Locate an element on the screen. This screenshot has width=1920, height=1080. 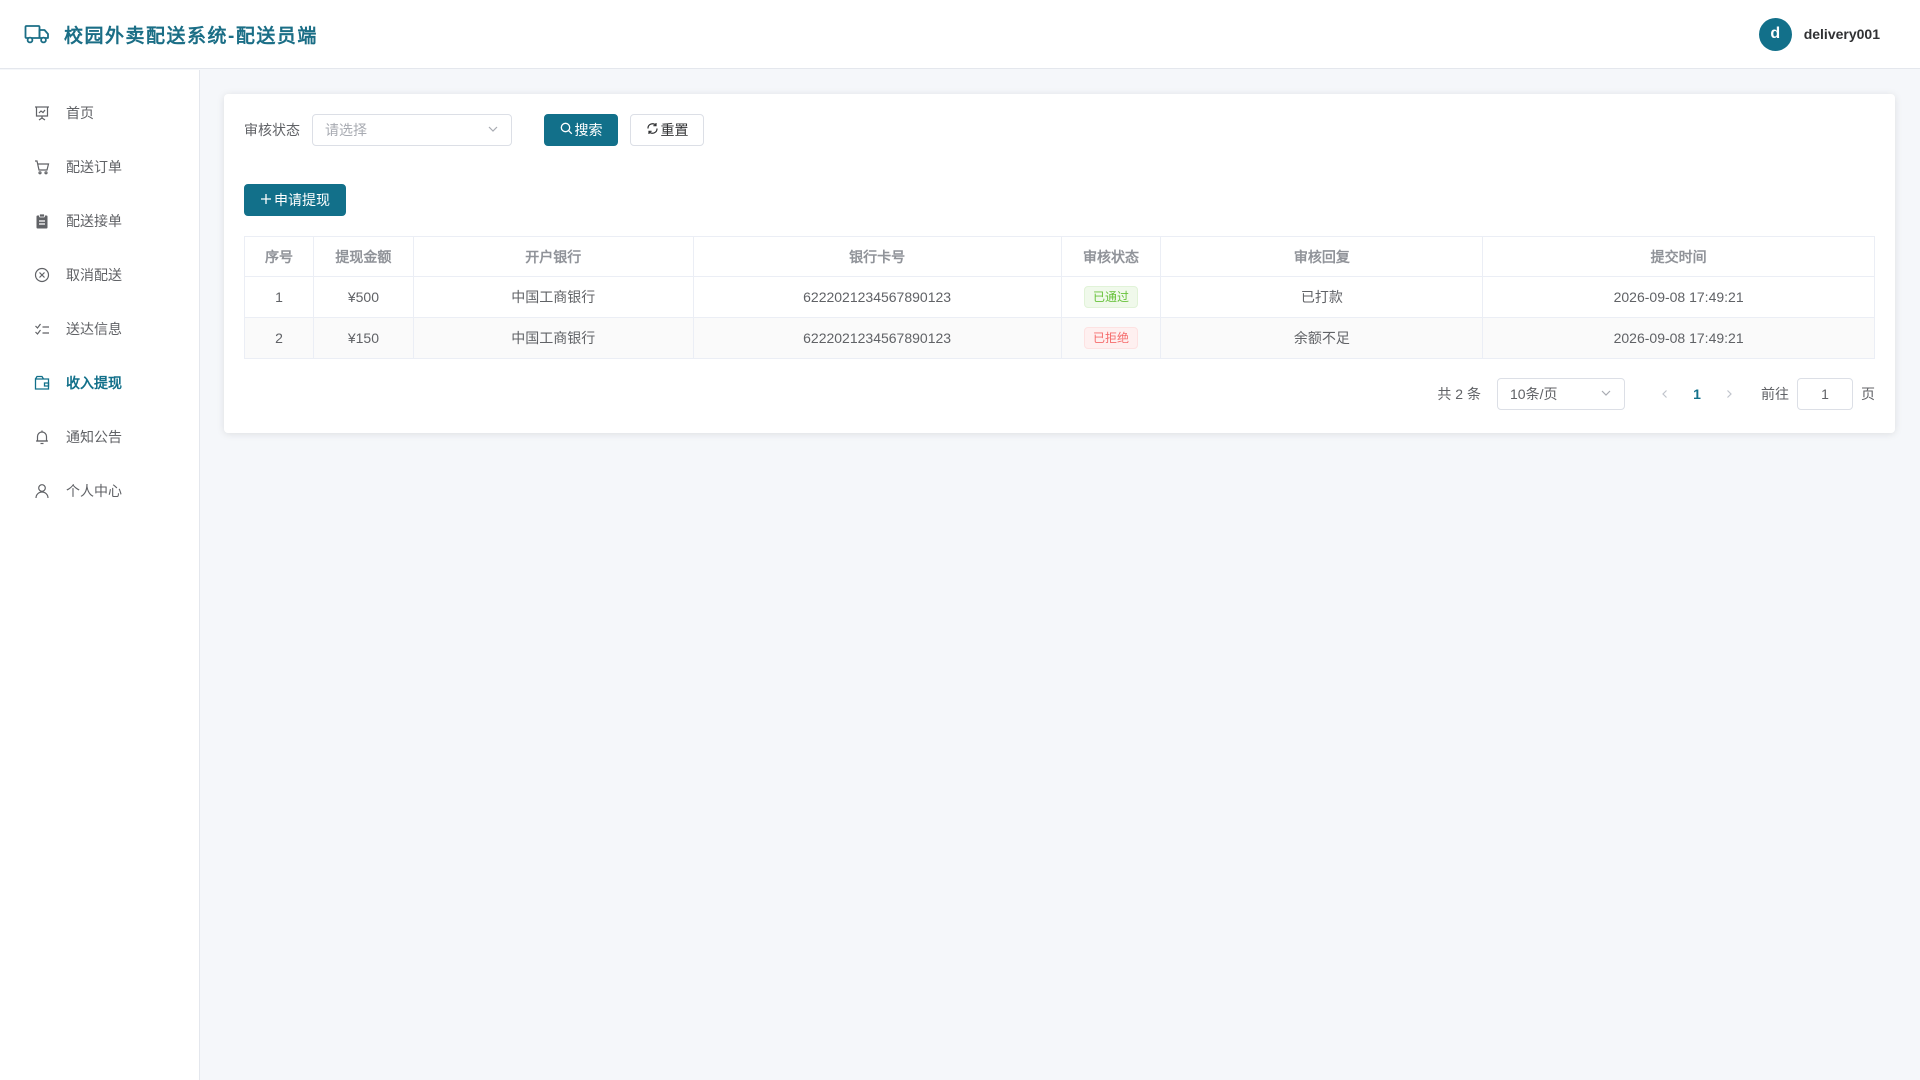
sidebar-item-label: 首页 is located at coordinates (80, 113).